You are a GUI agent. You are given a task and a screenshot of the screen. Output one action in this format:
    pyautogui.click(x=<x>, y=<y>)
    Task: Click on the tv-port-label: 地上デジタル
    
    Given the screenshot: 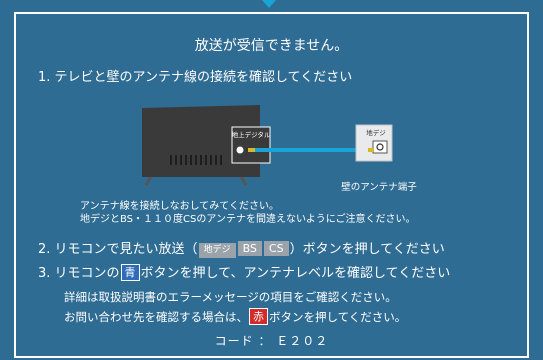 What is the action you would take?
    pyautogui.click(x=251, y=134)
    